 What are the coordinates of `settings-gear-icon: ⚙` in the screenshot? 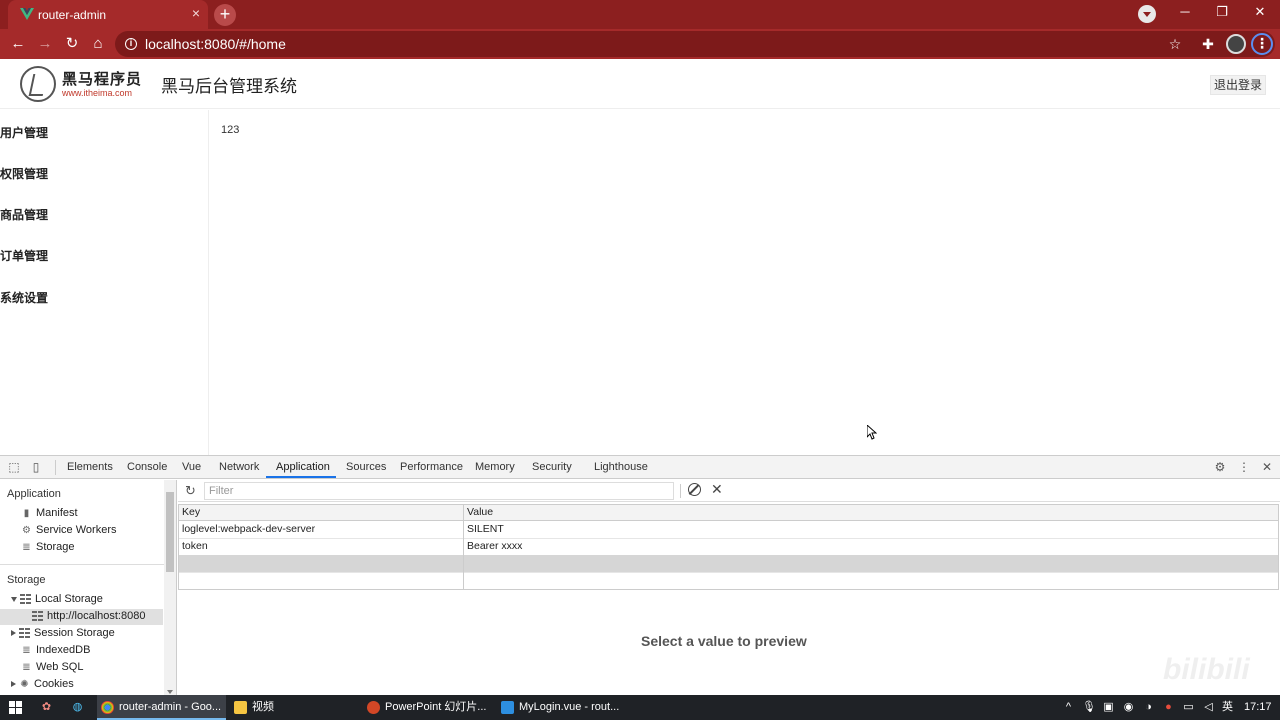 It's located at (1220, 467).